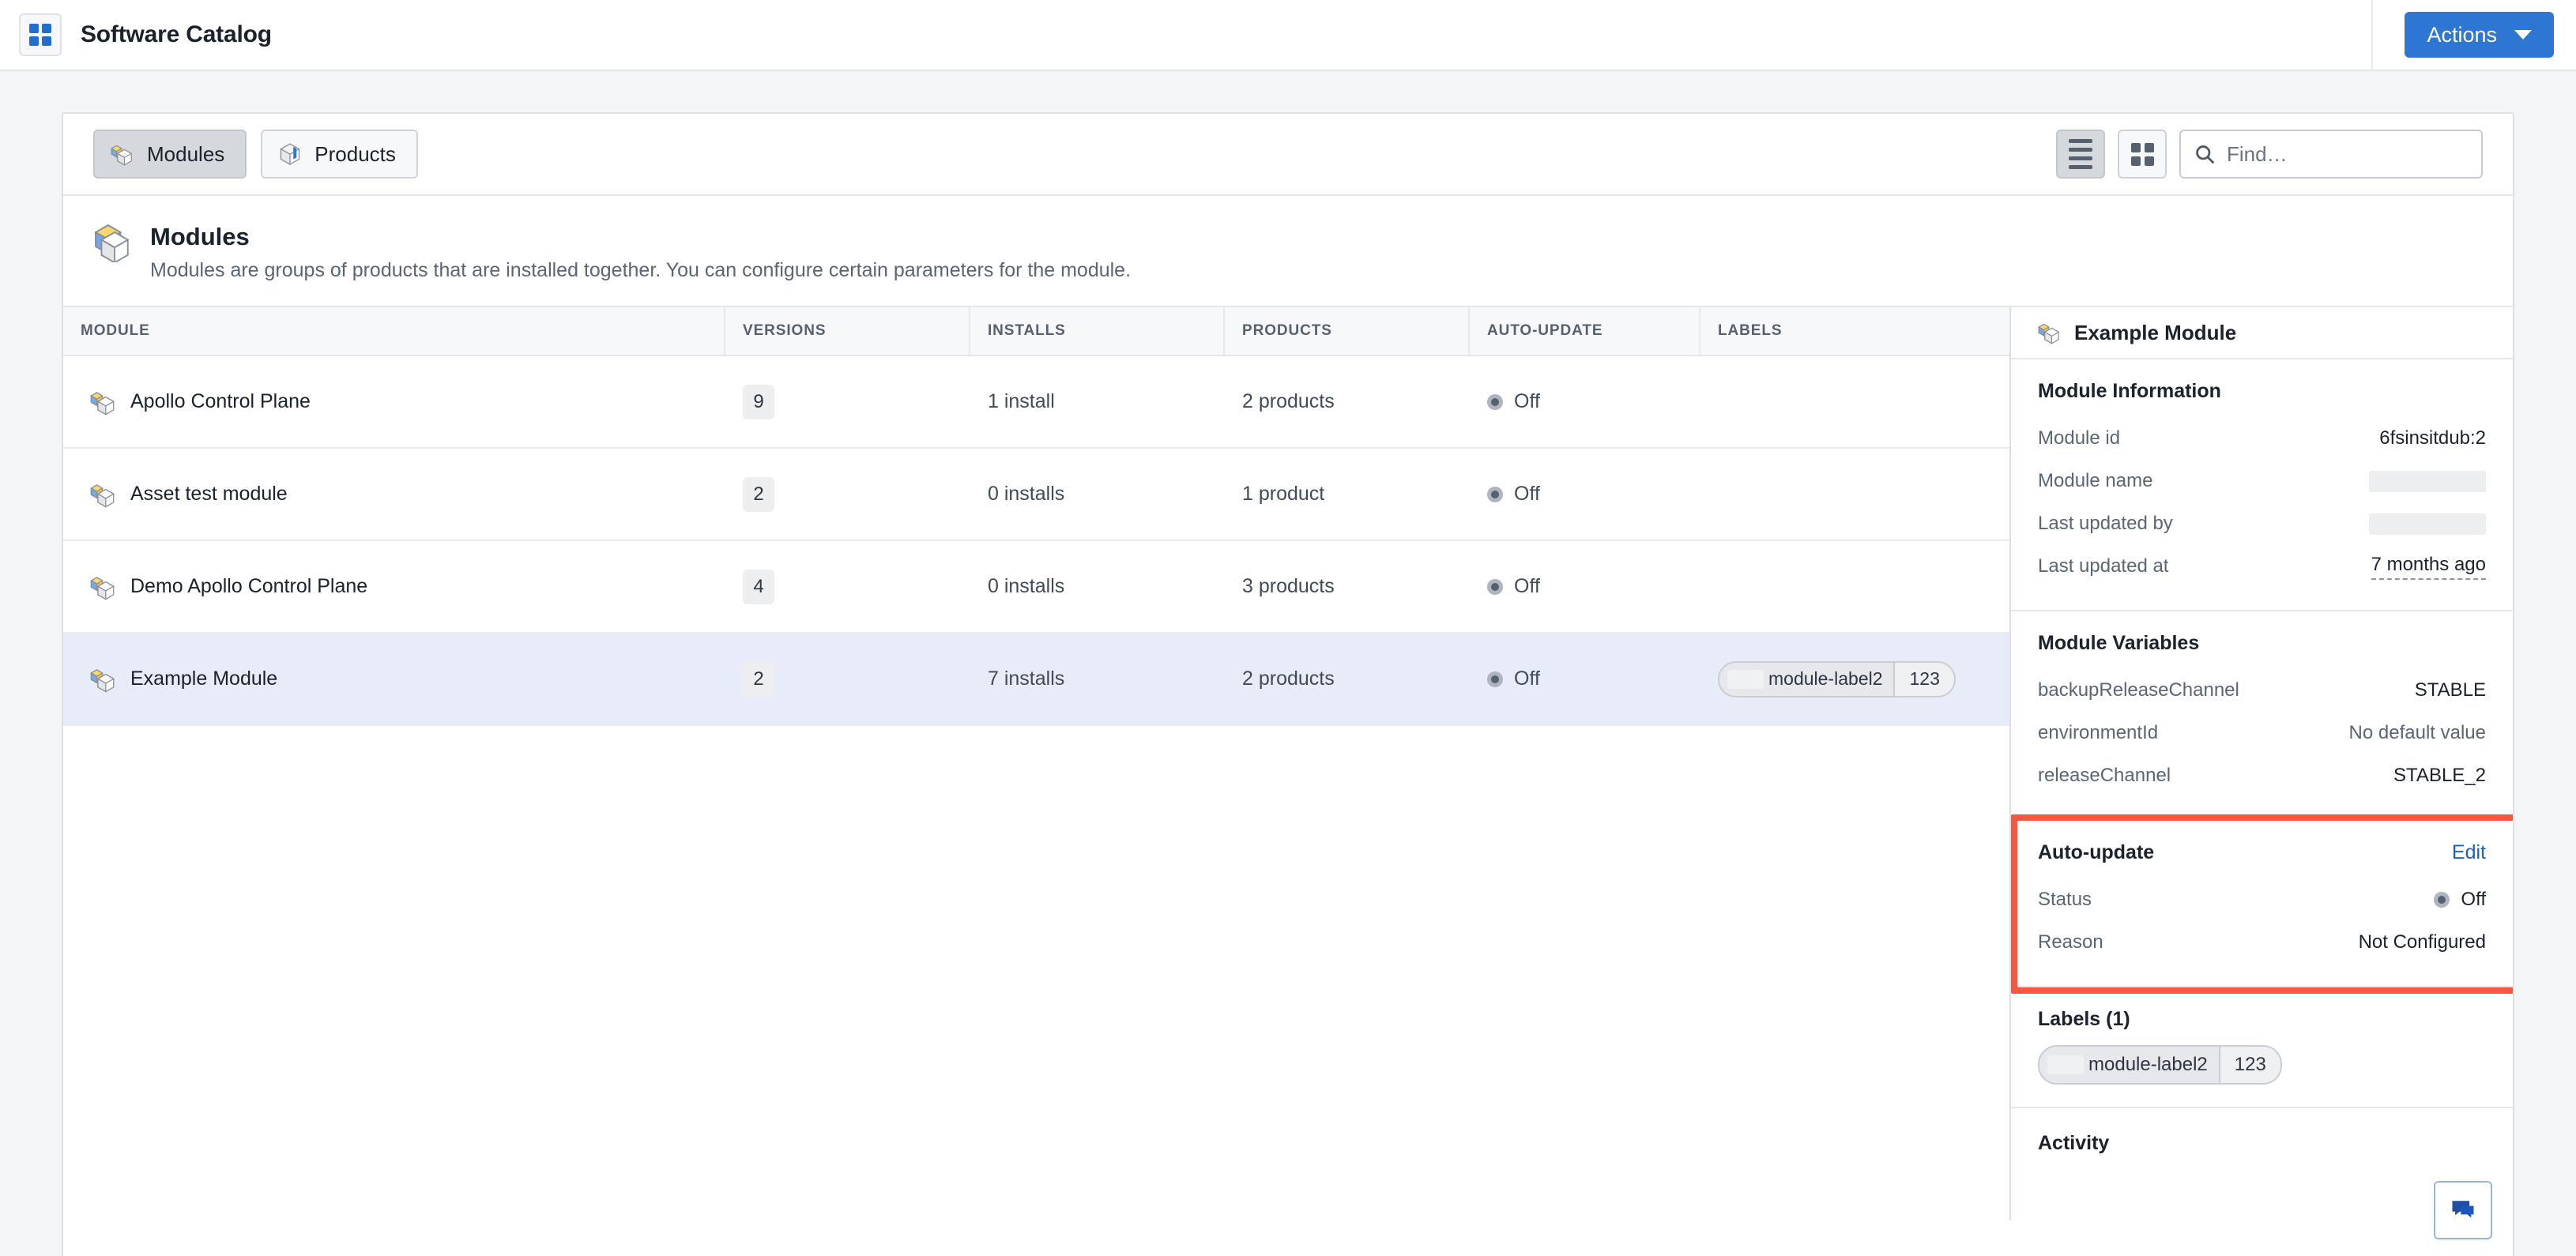  What do you see at coordinates (2142, 155) in the screenshot?
I see `grid-view-icon` at bounding box center [2142, 155].